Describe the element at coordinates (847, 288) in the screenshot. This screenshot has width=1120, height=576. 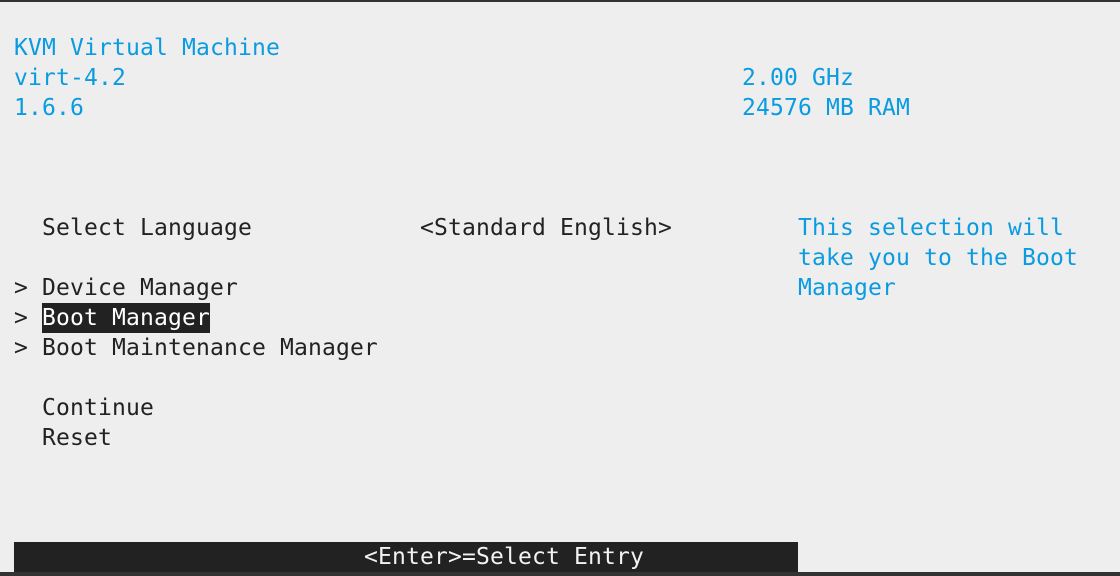
I see `help-text-line: Manager` at that location.